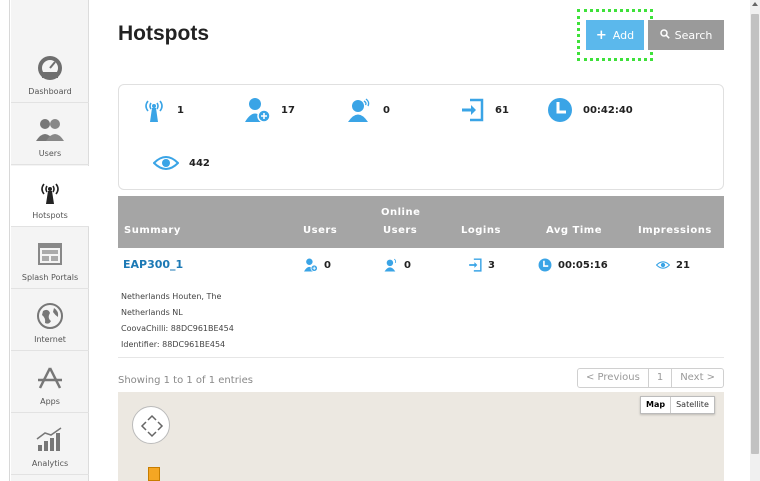 This screenshot has width=760, height=481. What do you see at coordinates (656, 405) in the screenshot?
I see `map-type-map-button: Map` at bounding box center [656, 405].